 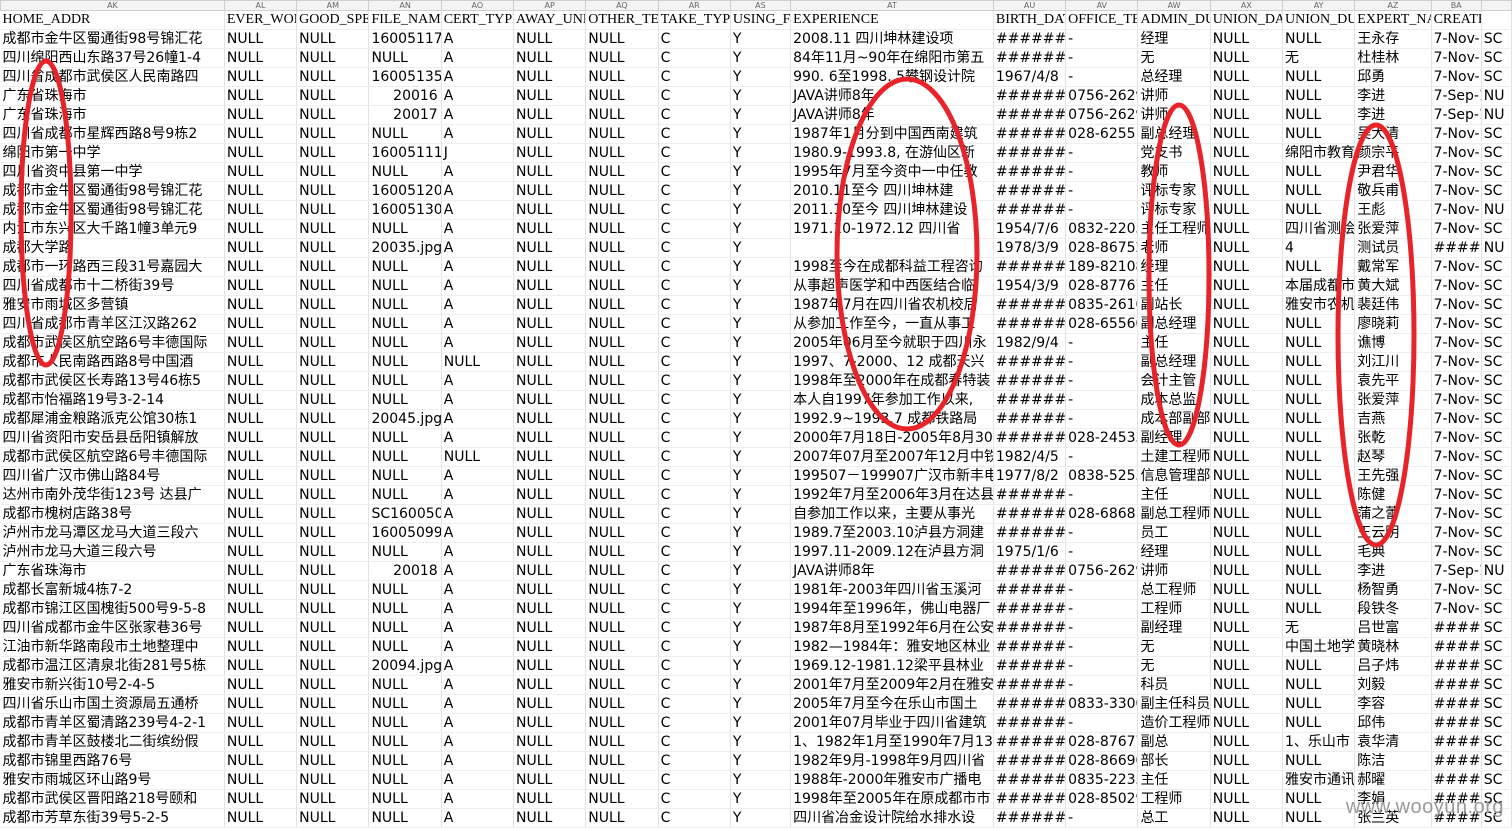 I want to click on table-cell: 黄晓林, so click(x=1393, y=647).